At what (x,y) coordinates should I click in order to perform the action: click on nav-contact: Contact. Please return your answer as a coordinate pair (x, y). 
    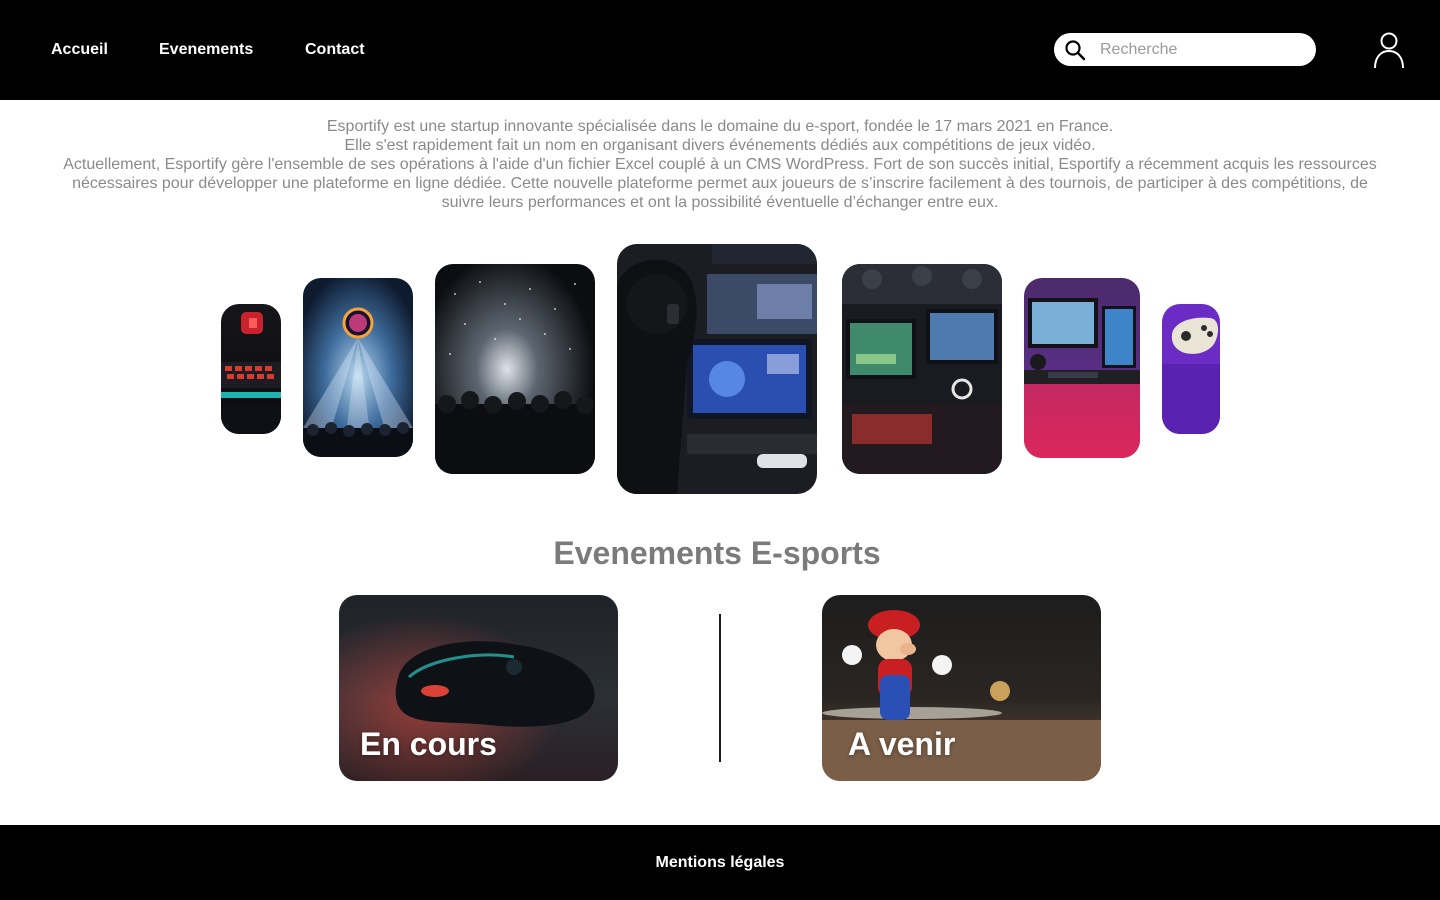
    Looking at the image, I should click on (335, 50).